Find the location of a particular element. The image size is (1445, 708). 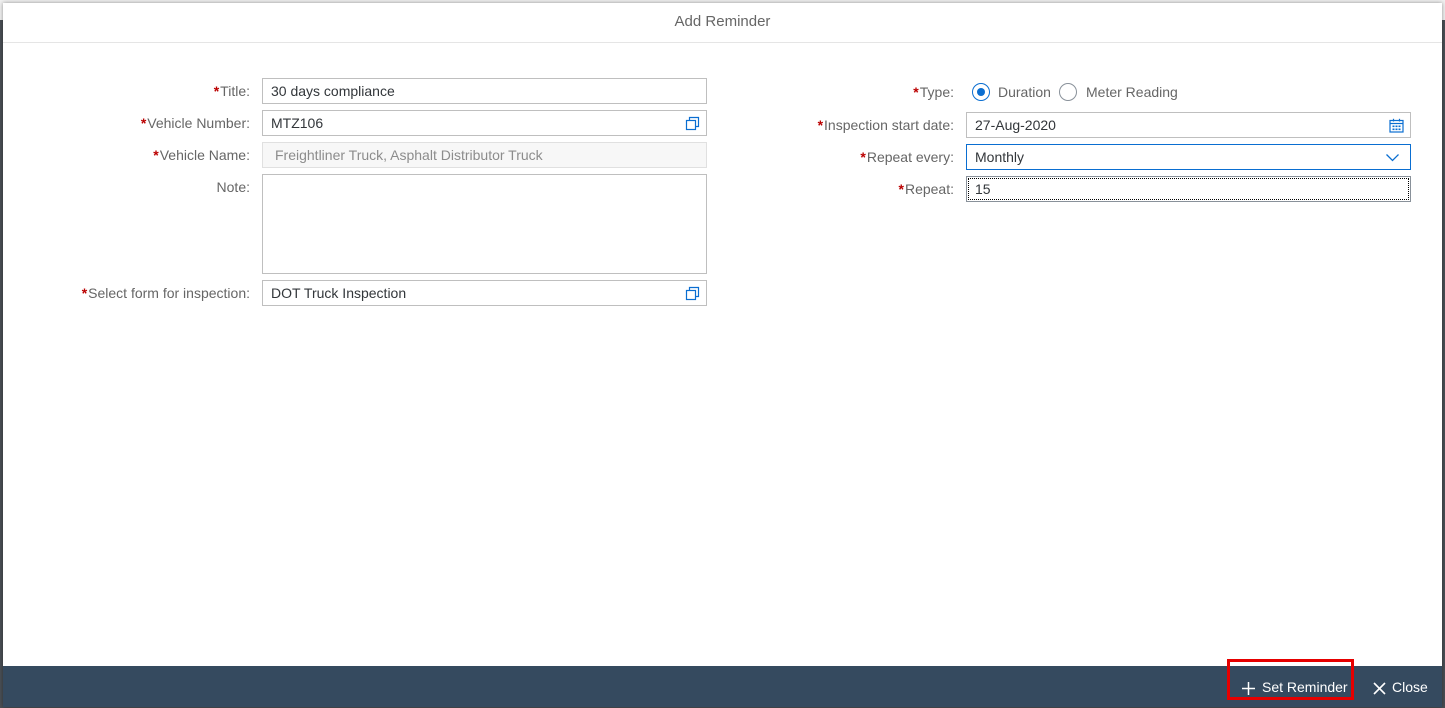

set-reminder-label: Set Reminder is located at coordinates (1305, 687).